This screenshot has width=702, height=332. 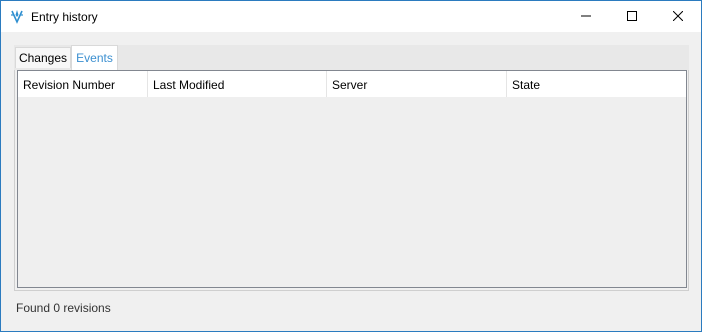 I want to click on column-header-revision-number: Revision Number, so click(x=83, y=84).